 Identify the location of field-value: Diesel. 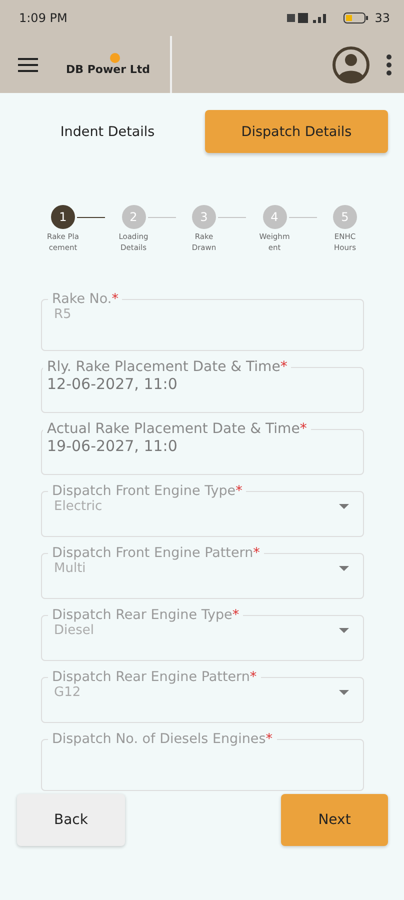
(75, 630).